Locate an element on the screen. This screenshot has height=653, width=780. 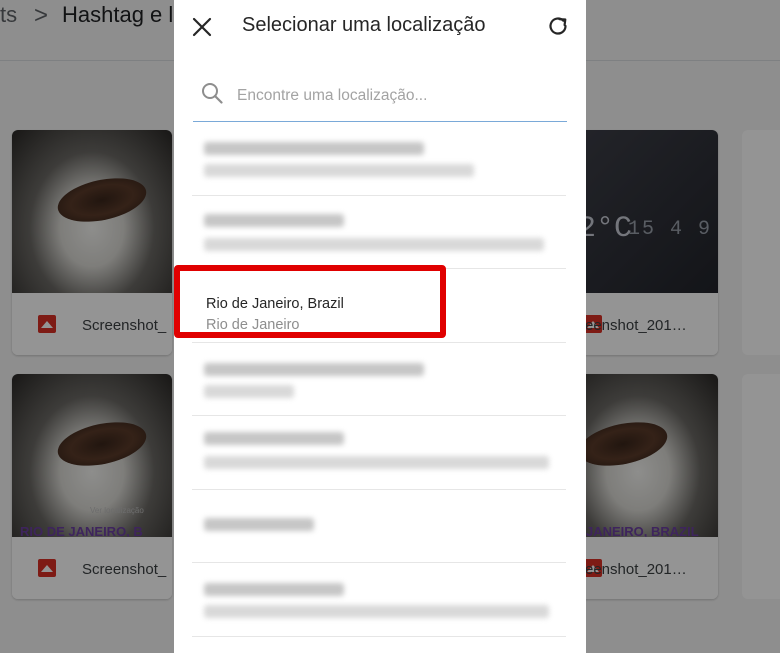
search-input is located at coordinates (397, 96).